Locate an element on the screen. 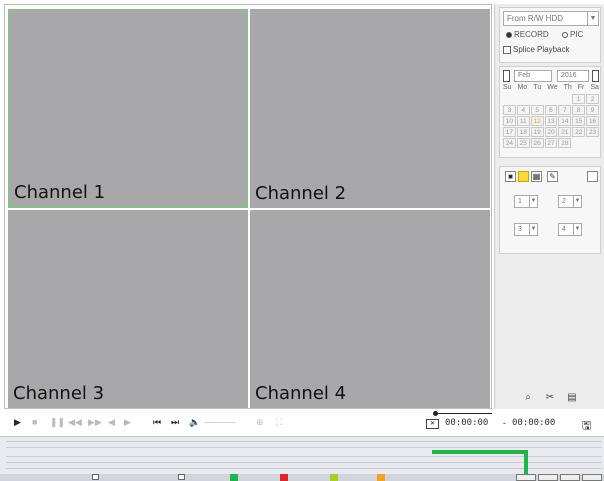 The image size is (604, 481). legend-red is located at coordinates (285, 477).